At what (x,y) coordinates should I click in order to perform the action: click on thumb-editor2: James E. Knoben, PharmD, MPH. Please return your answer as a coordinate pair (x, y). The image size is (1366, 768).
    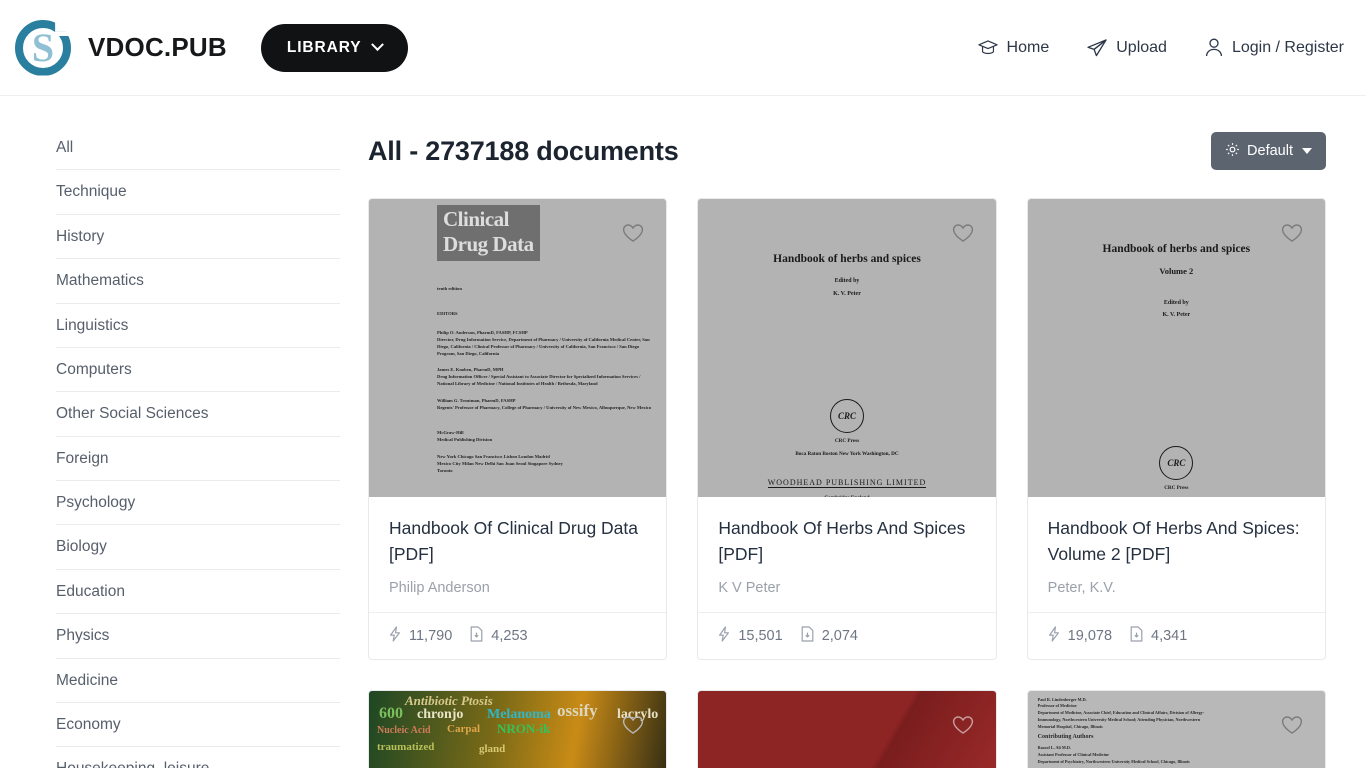
    Looking at the image, I should click on (470, 370).